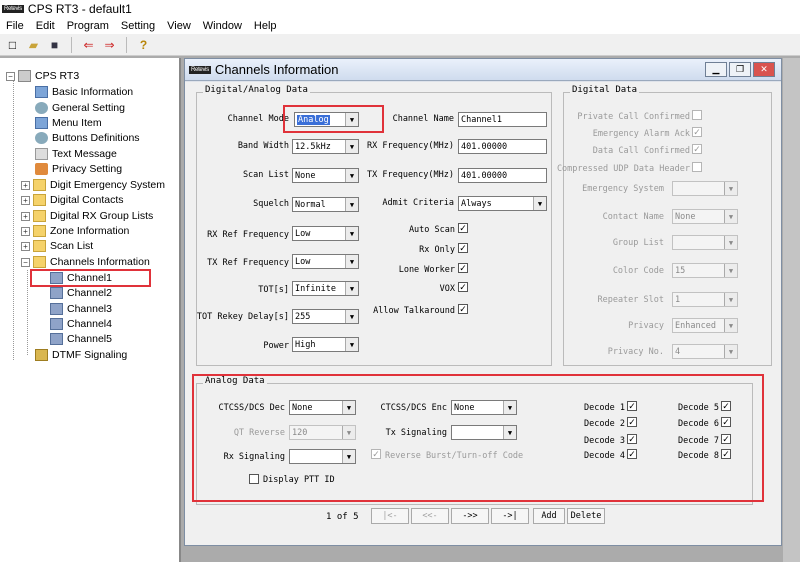 The width and height of the screenshot is (800, 562). What do you see at coordinates (705, 242) in the screenshot?
I see `group-list-select: ▼` at bounding box center [705, 242].